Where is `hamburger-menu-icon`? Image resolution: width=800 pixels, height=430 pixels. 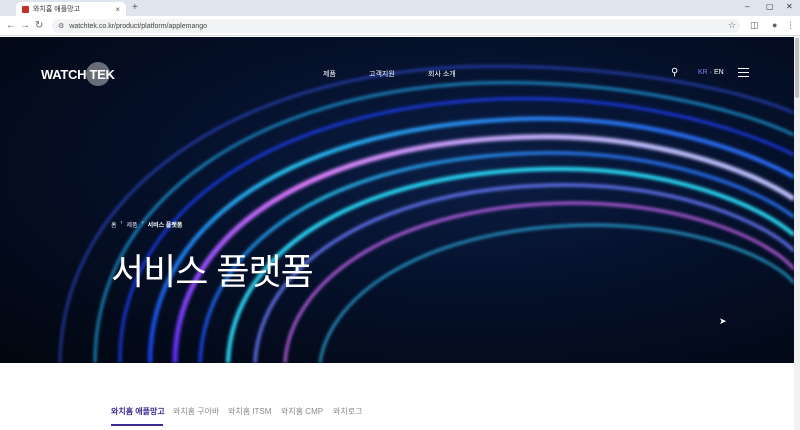 hamburger-menu-icon is located at coordinates (743, 72).